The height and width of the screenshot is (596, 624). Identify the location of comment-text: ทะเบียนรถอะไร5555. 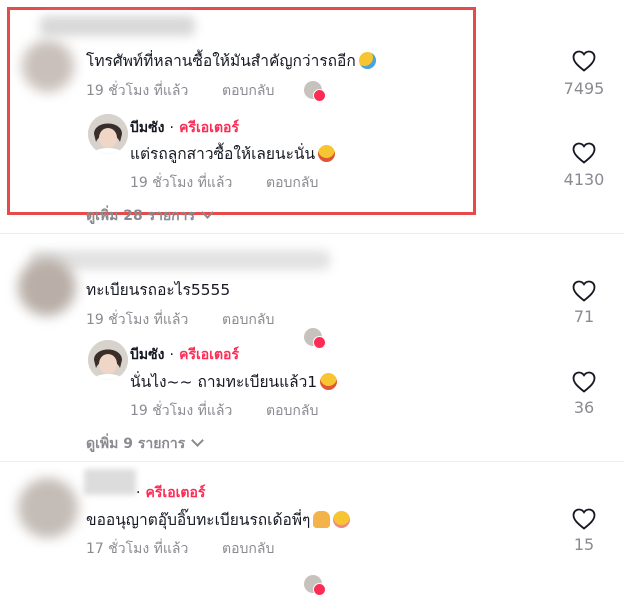
(158, 290).